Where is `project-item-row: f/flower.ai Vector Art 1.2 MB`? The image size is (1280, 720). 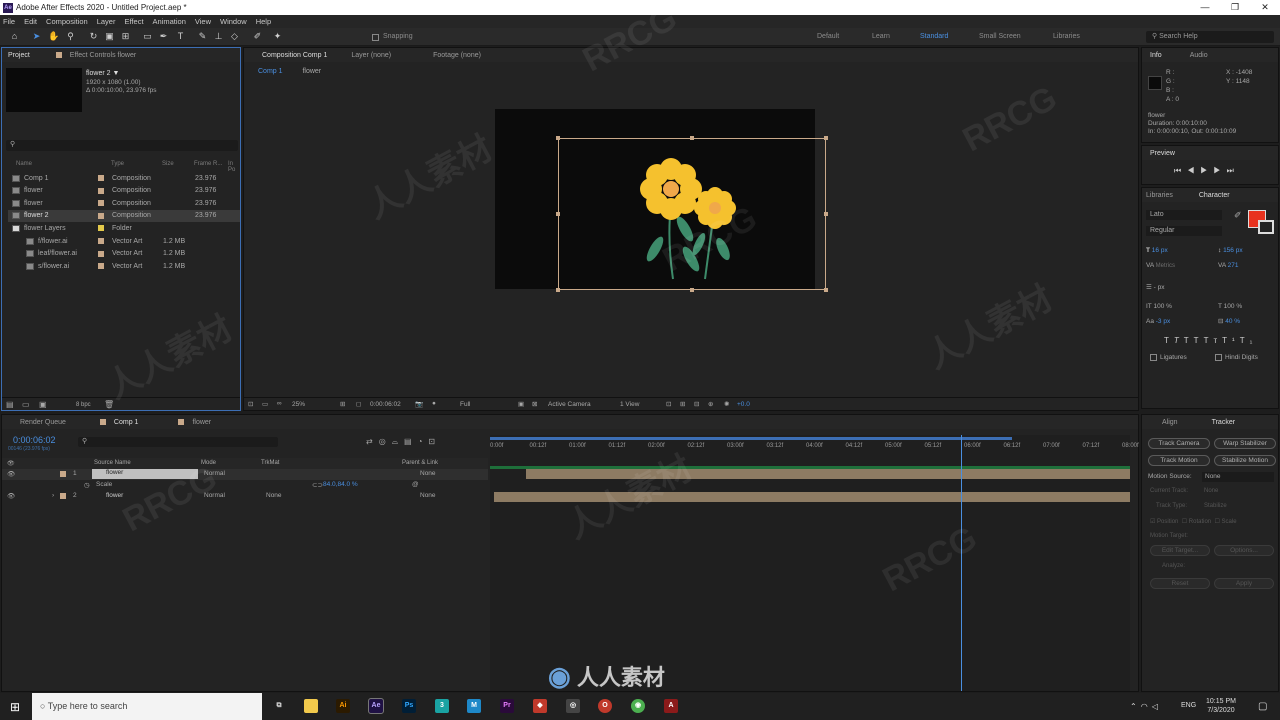
project-item-row: f/flower.ai Vector Art 1.2 MB is located at coordinates (124, 241).